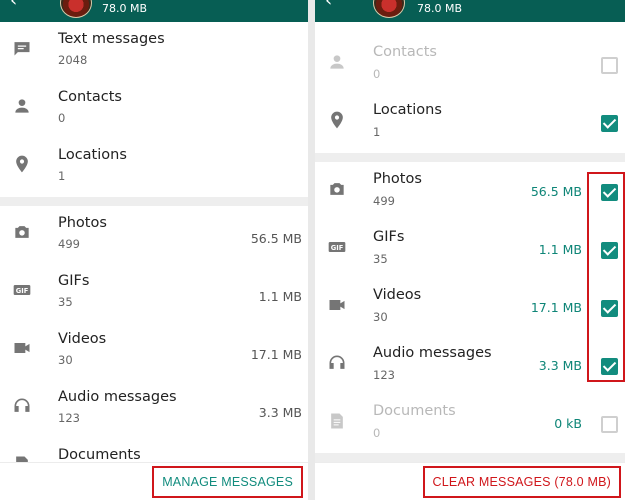  Describe the element at coordinates (22, 48) in the screenshot. I see `message-icon` at that location.